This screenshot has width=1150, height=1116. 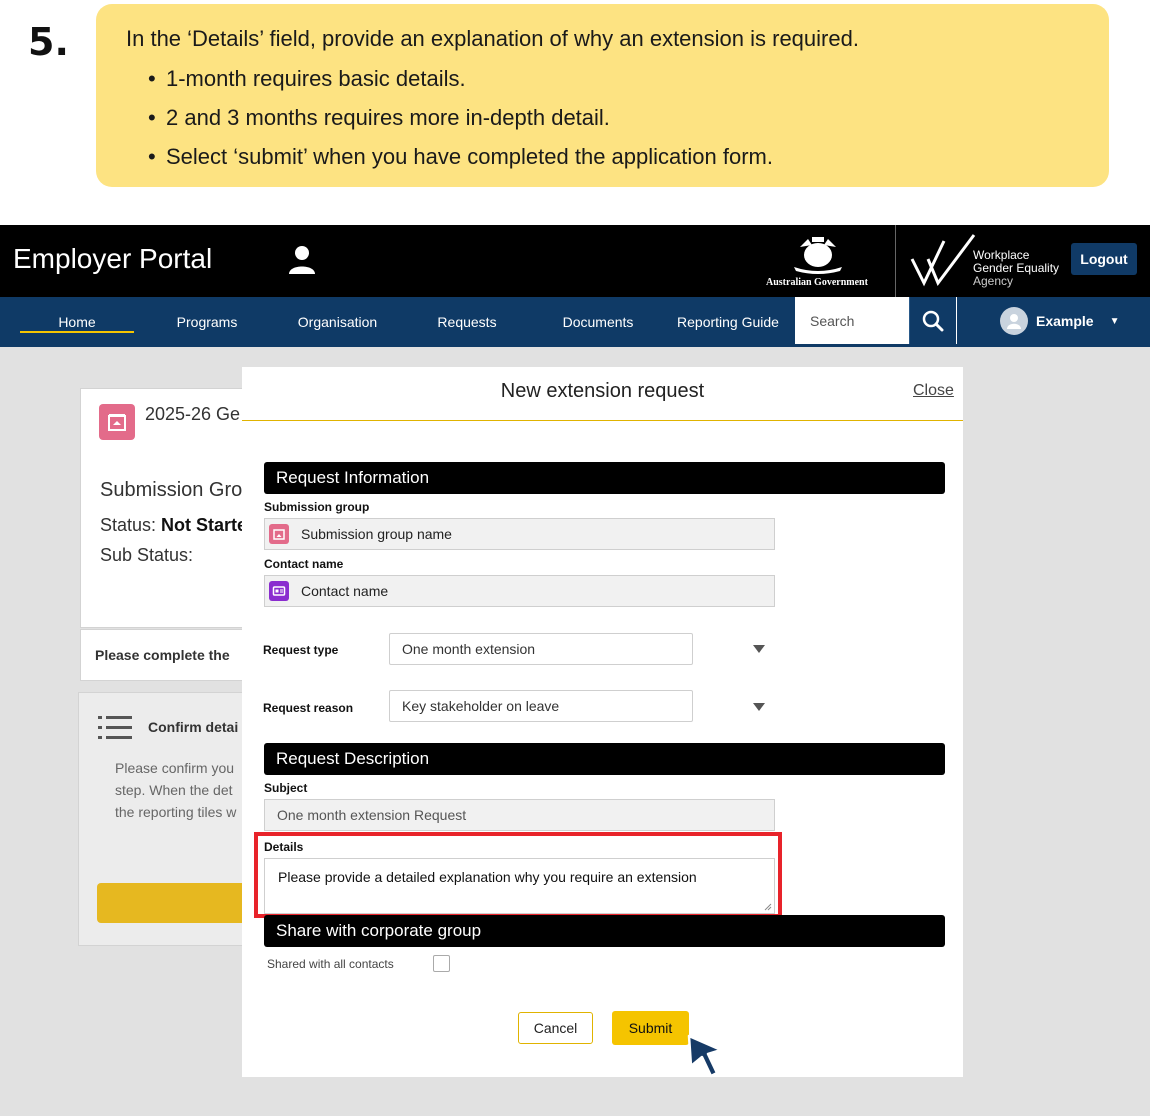 I want to click on user-icon, so click(x=302, y=260).